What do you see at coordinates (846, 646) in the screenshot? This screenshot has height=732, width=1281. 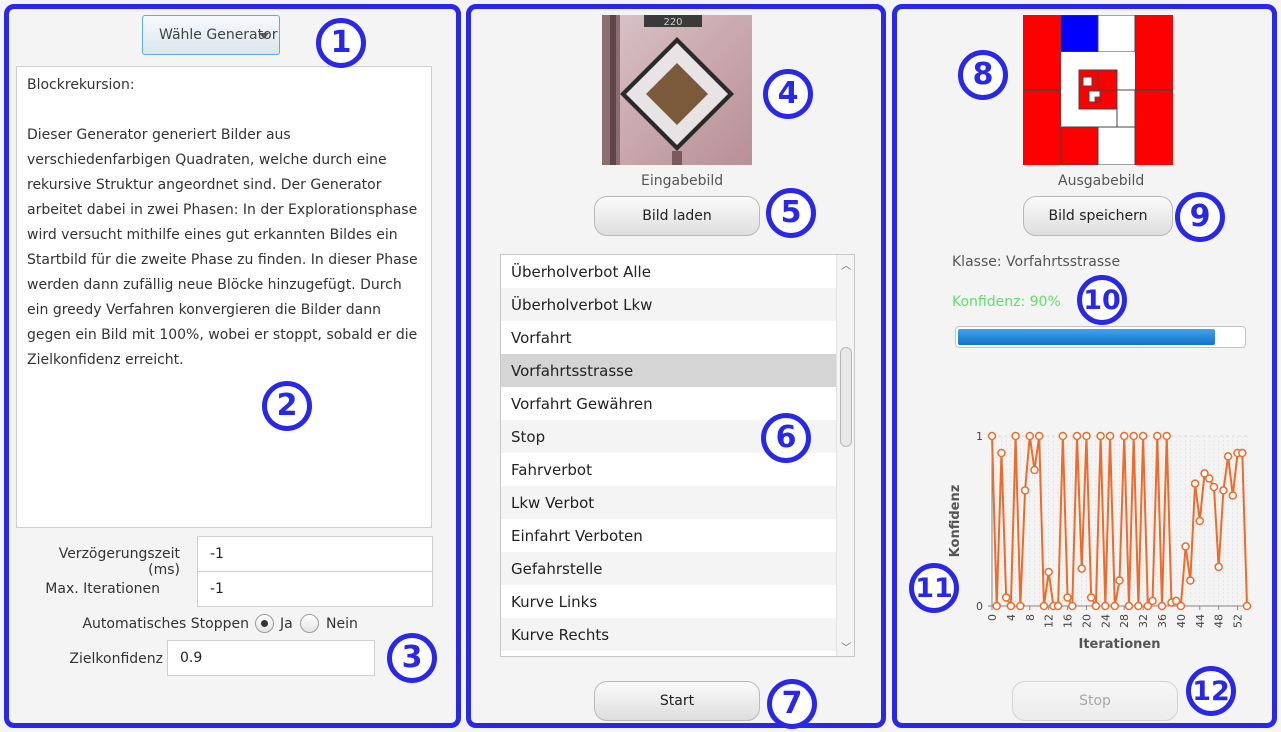 I see `scroll-down-icon: ﹀` at bounding box center [846, 646].